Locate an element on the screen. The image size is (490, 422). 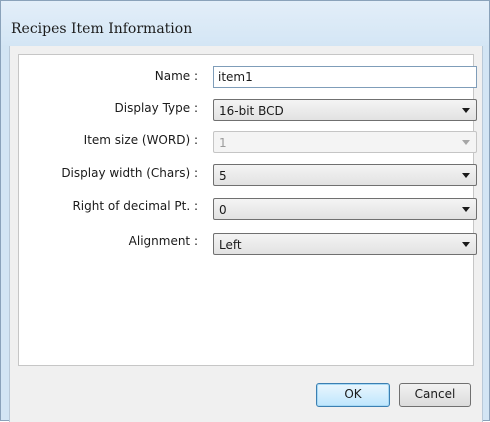
name-label: Name : is located at coordinates (176, 76).